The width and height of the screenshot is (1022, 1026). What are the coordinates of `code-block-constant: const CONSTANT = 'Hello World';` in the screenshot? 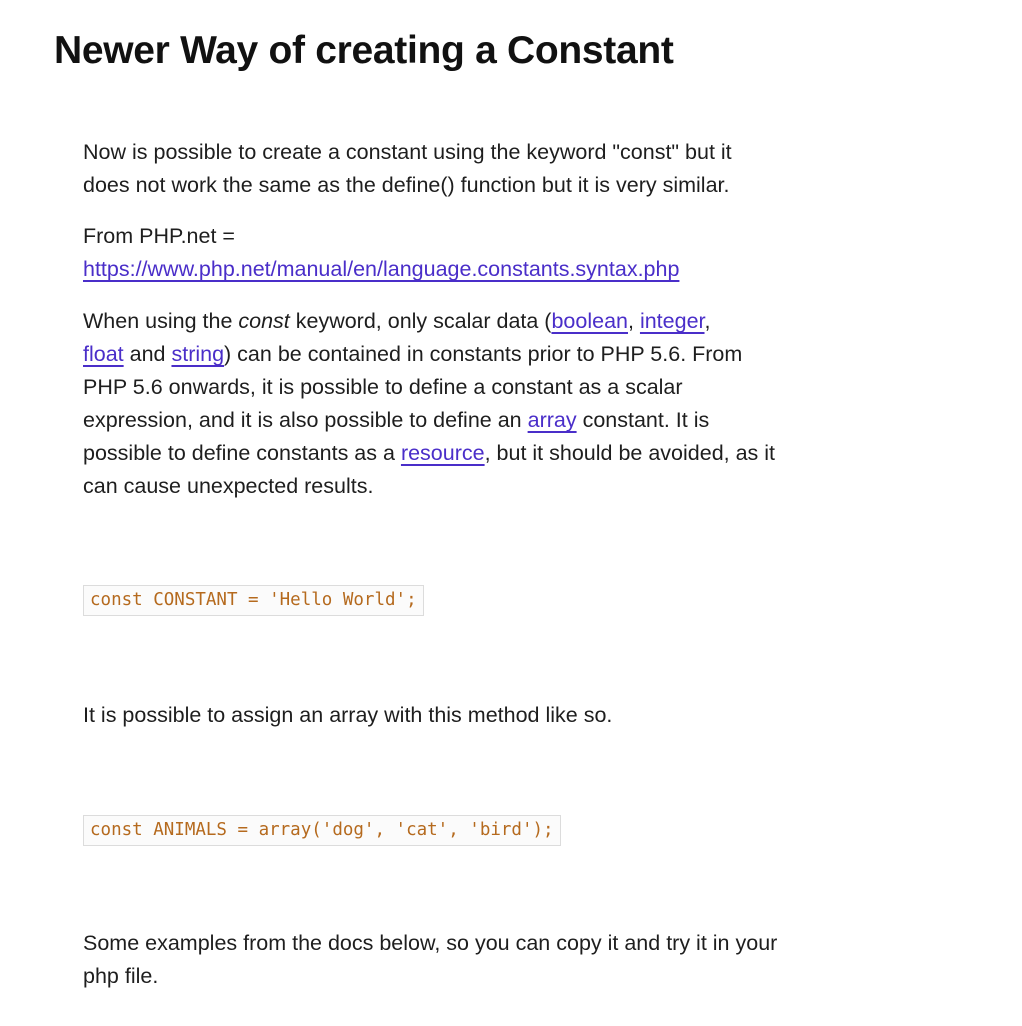 It's located at (433, 599).